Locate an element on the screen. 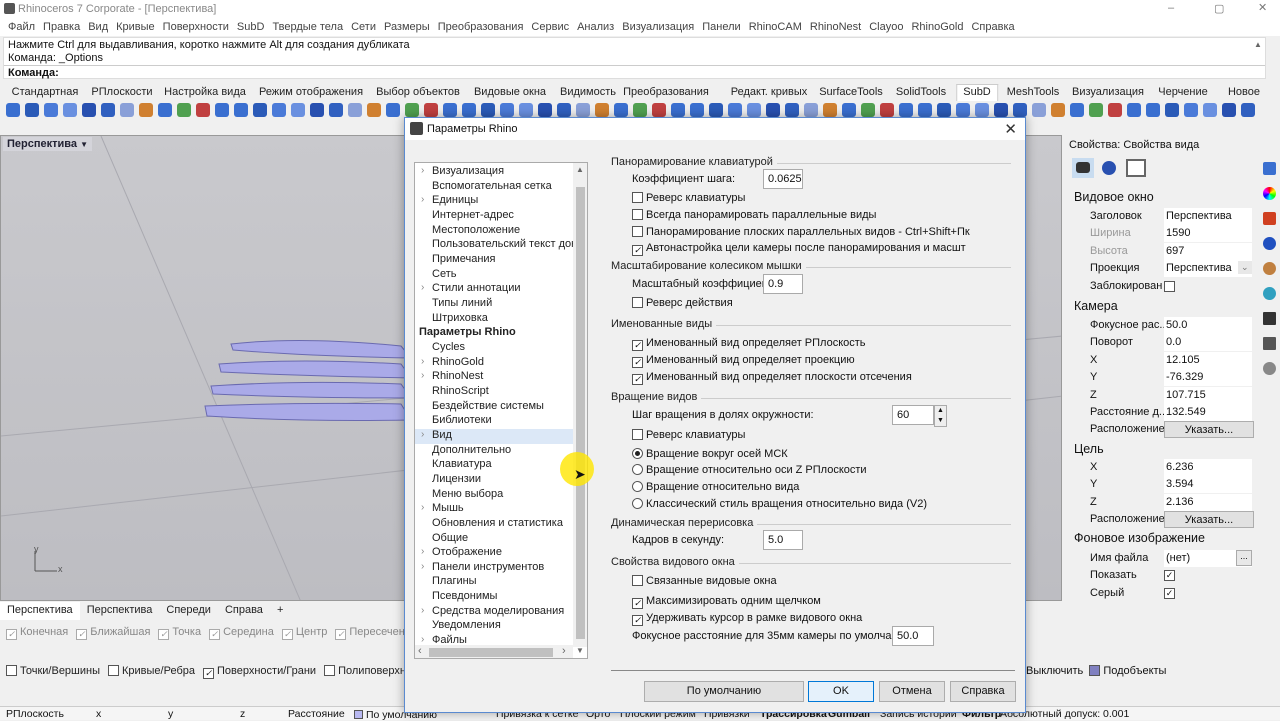 The height and width of the screenshot is (721, 1280). viewport-title: Перспектива ▼ is located at coordinates (47, 144).